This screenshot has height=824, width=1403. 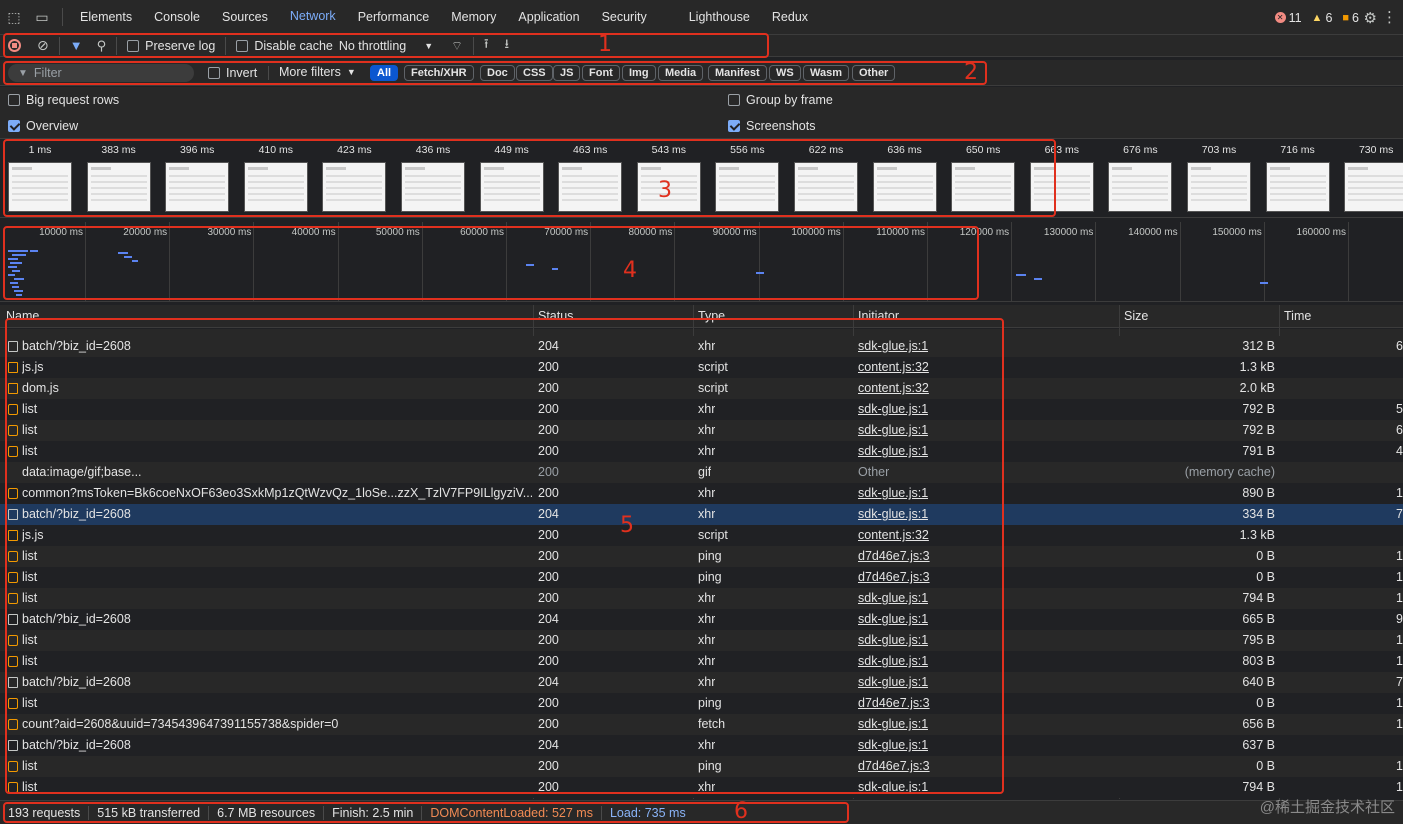 What do you see at coordinates (232, 73) in the screenshot?
I see `invert-checkbox: Invert` at bounding box center [232, 73].